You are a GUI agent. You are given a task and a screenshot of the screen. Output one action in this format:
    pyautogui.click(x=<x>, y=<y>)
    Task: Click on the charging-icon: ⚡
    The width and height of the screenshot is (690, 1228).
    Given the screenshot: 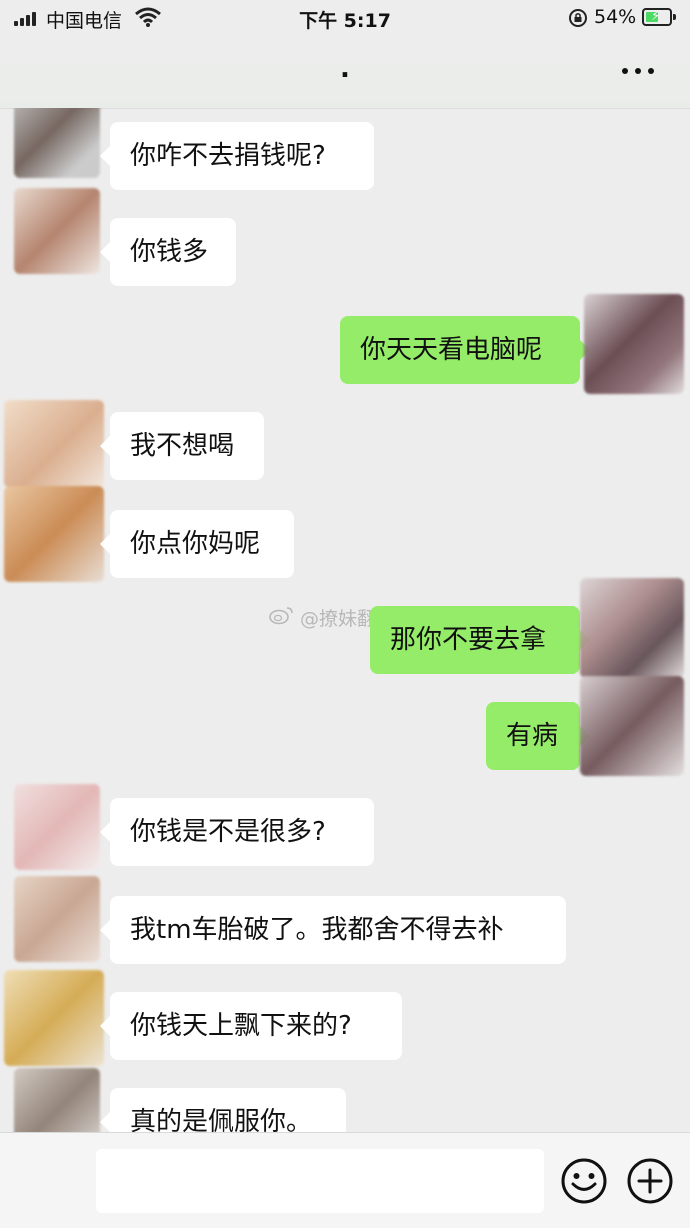 What is the action you would take?
    pyautogui.click(x=656, y=16)
    